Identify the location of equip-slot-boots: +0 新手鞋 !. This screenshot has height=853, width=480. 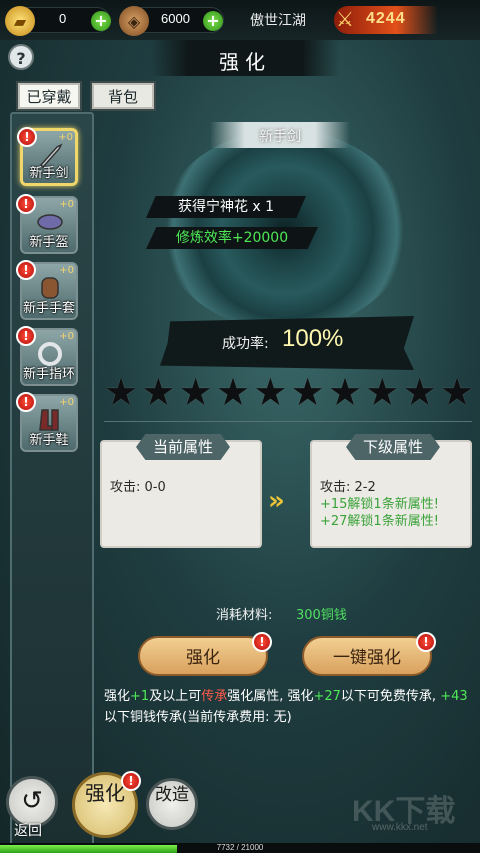
(47, 422).